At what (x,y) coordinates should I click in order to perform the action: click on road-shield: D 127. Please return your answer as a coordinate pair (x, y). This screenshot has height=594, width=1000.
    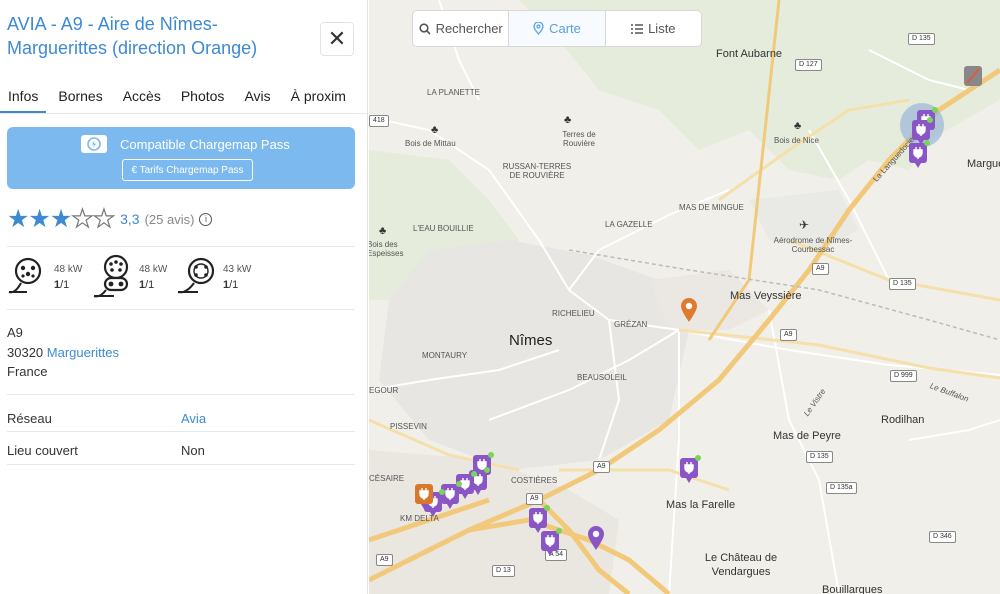
    Looking at the image, I should click on (808, 65).